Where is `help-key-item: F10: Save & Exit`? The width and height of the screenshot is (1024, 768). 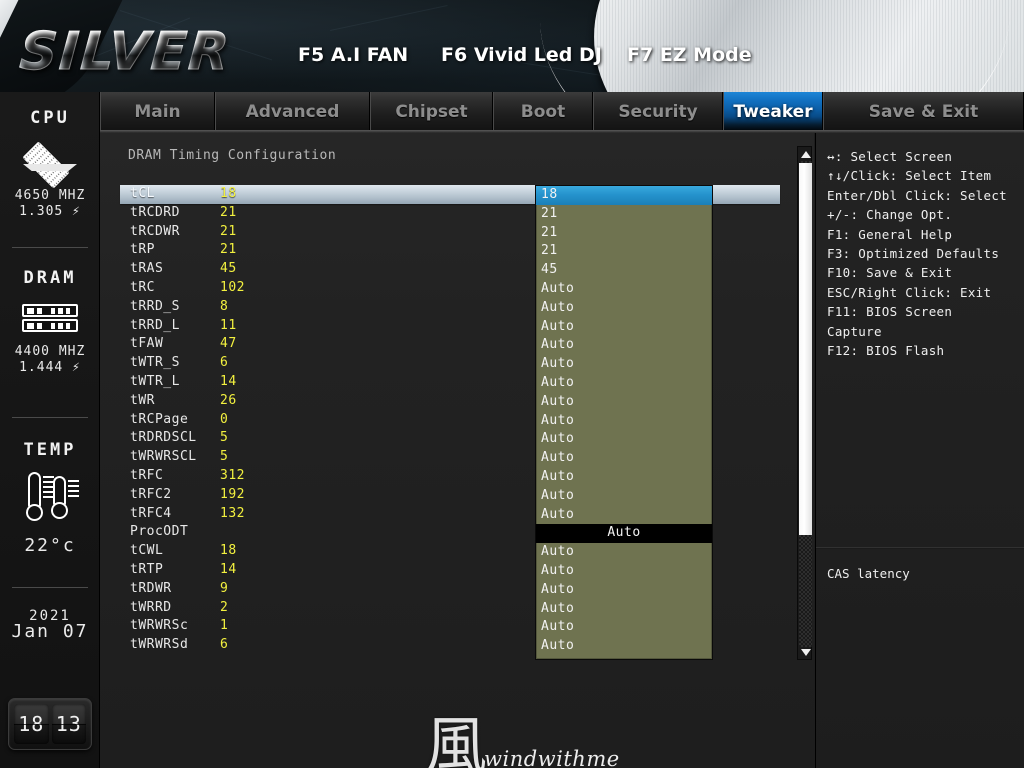 help-key-item: F10: Save & Exit is located at coordinates (890, 273).